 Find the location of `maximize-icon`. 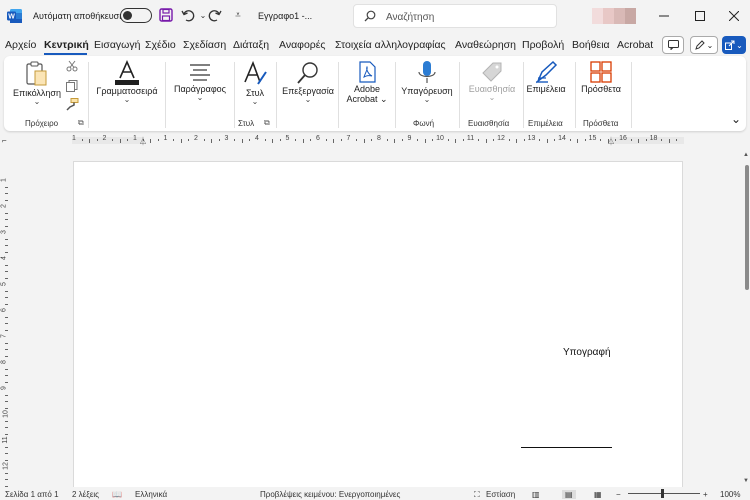

maximize-icon is located at coordinates (700, 16).